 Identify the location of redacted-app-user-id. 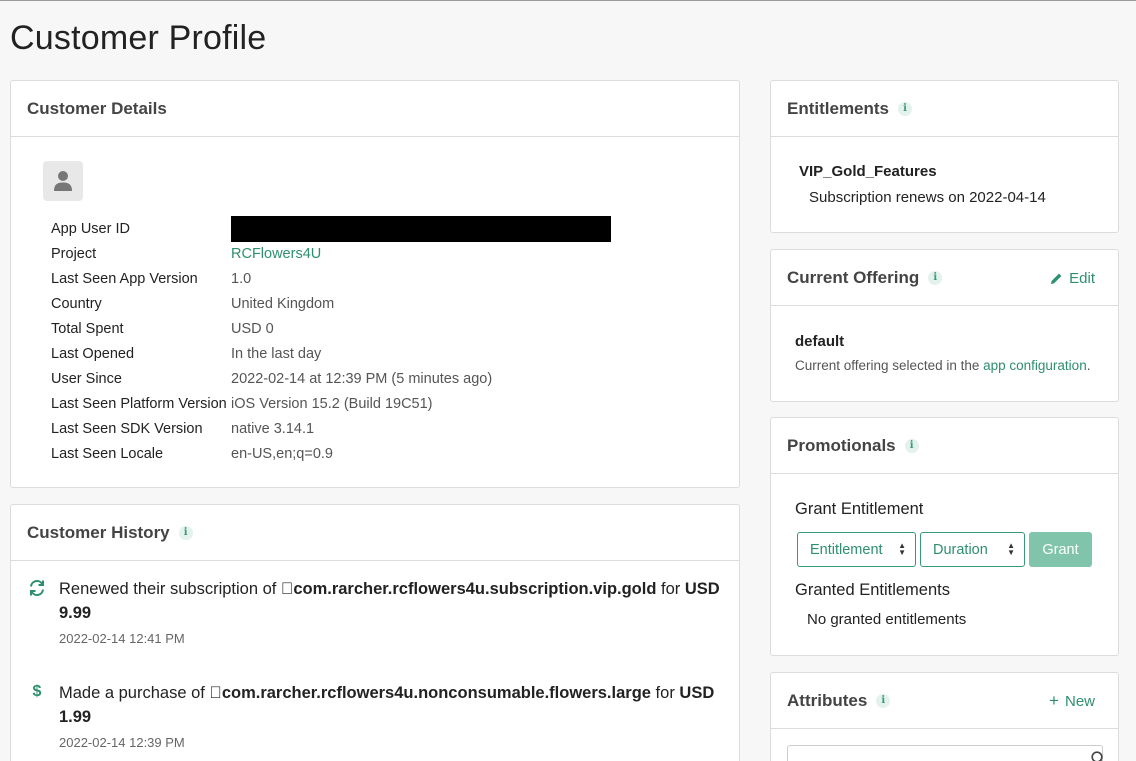
(421, 228).